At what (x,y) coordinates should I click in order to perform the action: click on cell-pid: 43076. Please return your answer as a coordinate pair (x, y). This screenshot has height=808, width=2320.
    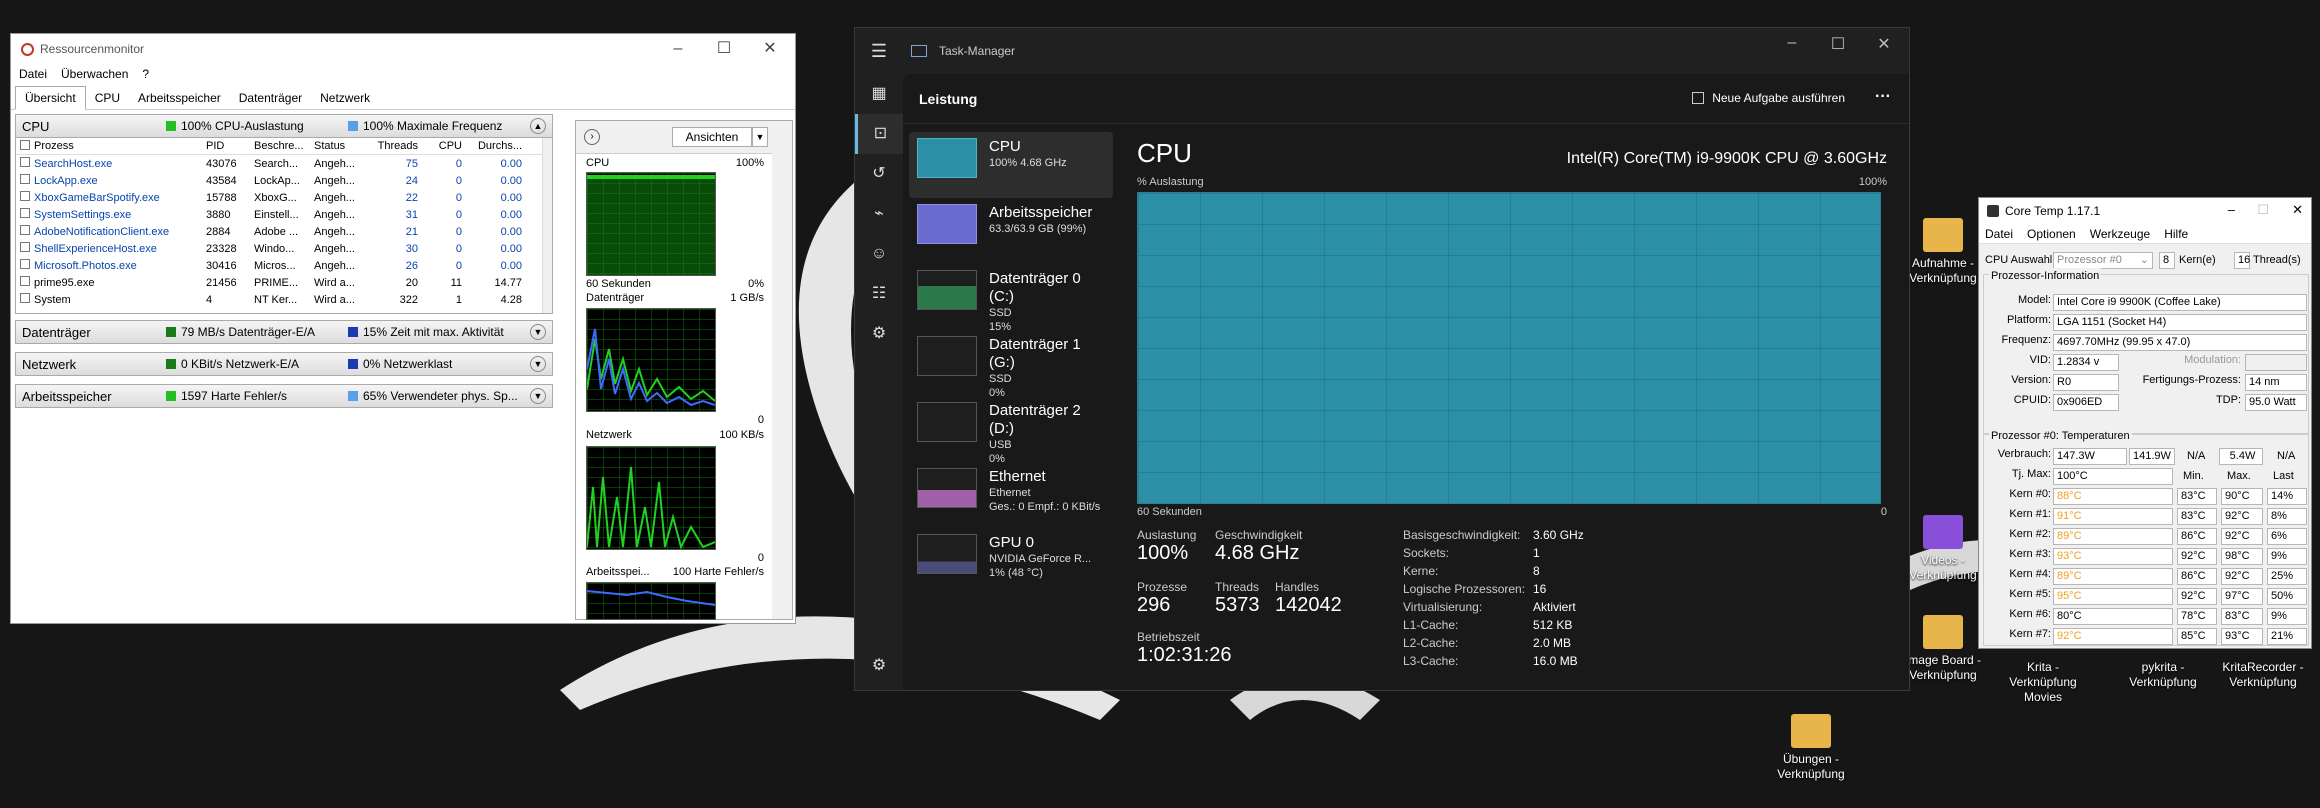
    Looking at the image, I should click on (221, 163).